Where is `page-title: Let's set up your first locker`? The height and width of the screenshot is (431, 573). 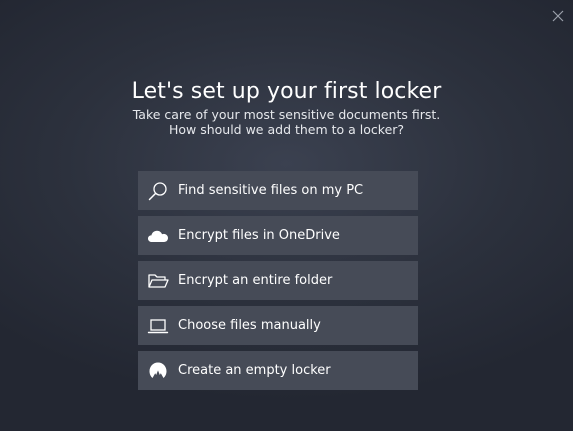 page-title: Let's set up your first locker is located at coordinates (286, 91).